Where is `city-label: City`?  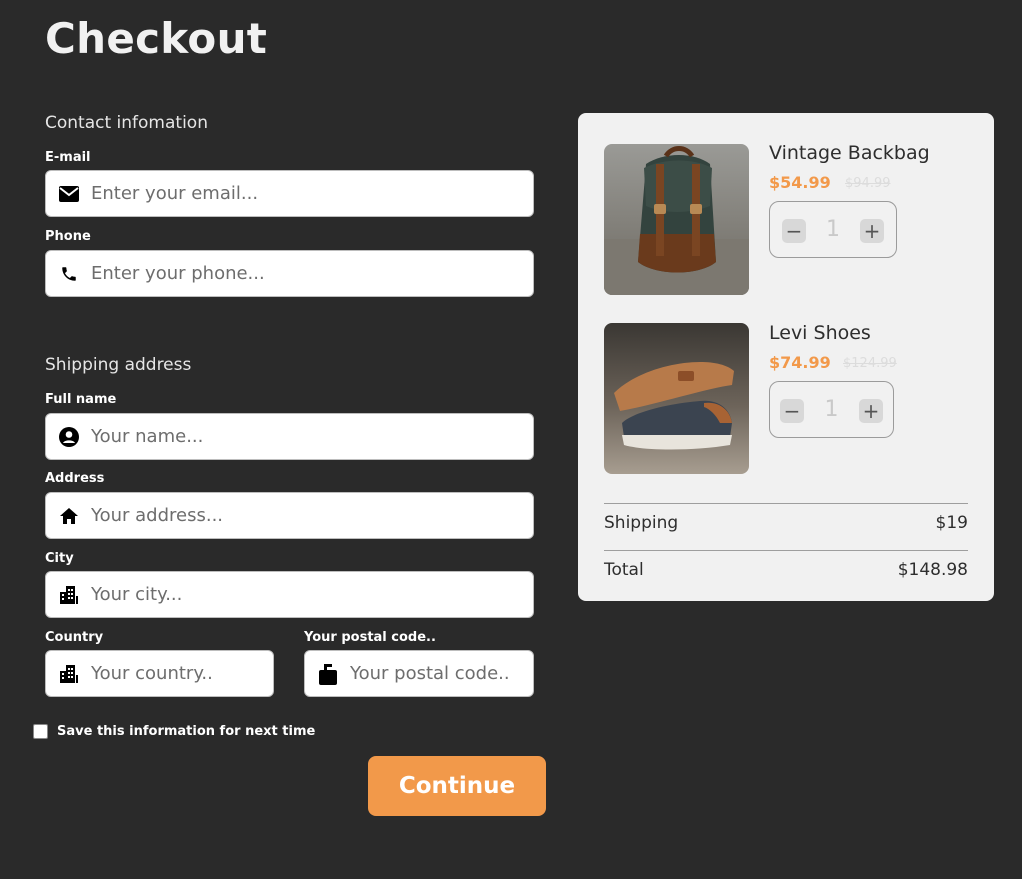 city-label: City is located at coordinates (59, 558).